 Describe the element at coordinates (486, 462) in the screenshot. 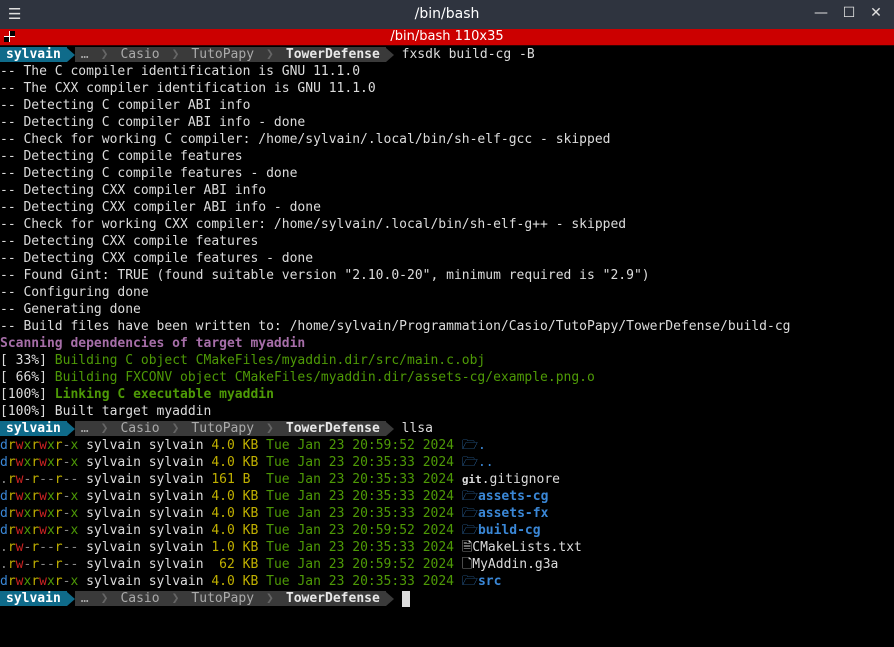

I see `file-name: ..` at that location.